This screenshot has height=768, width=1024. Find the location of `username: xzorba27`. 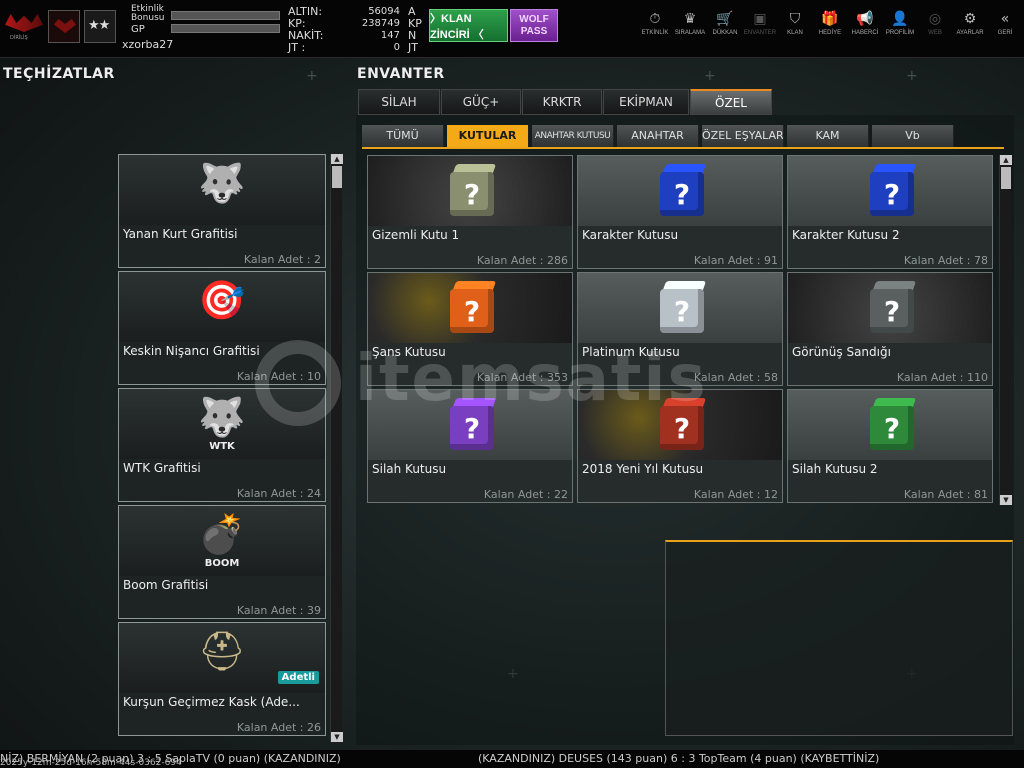

username: xzorba27 is located at coordinates (148, 44).